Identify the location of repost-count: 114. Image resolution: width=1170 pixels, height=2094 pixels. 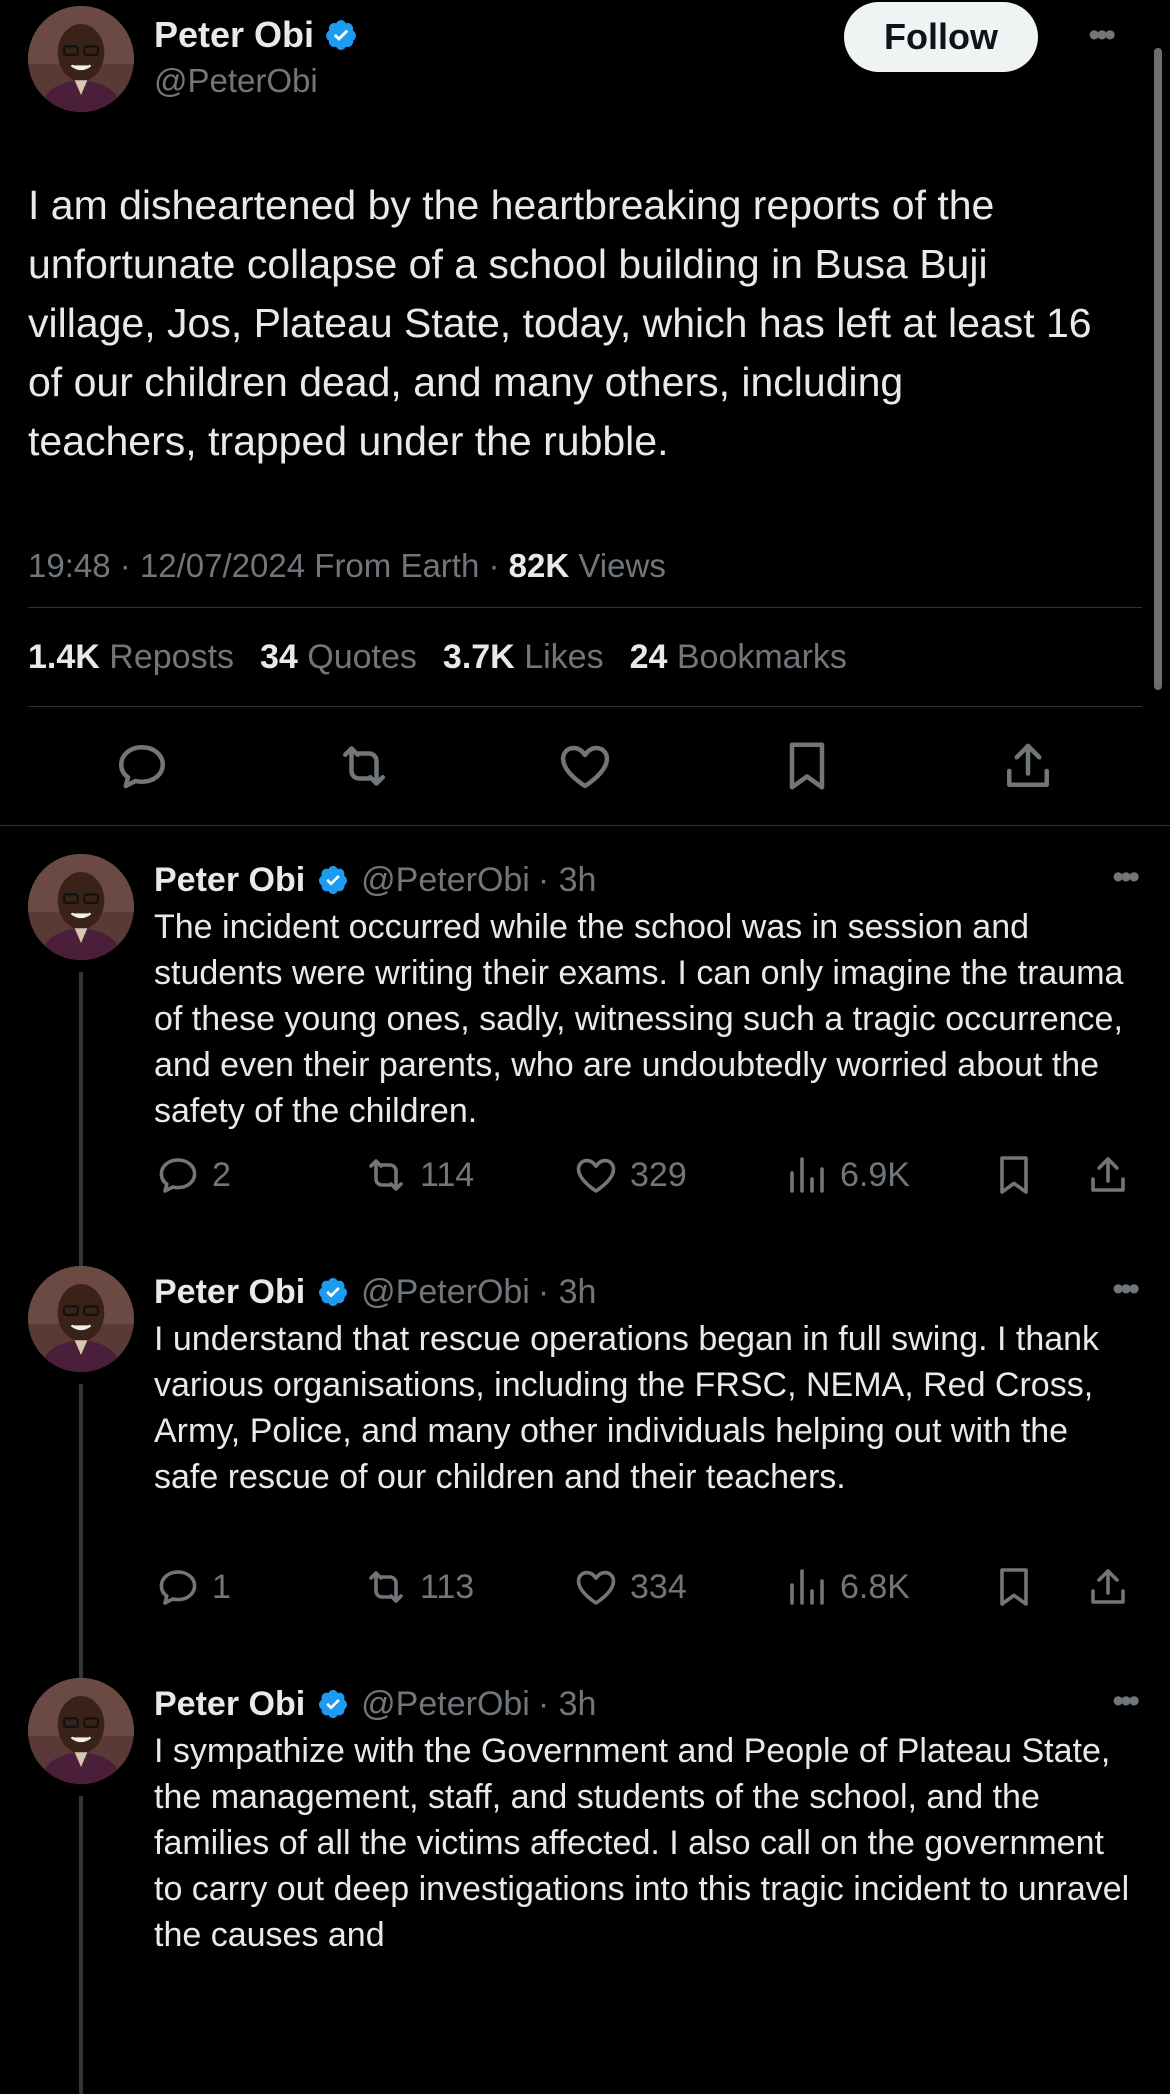
(447, 1174).